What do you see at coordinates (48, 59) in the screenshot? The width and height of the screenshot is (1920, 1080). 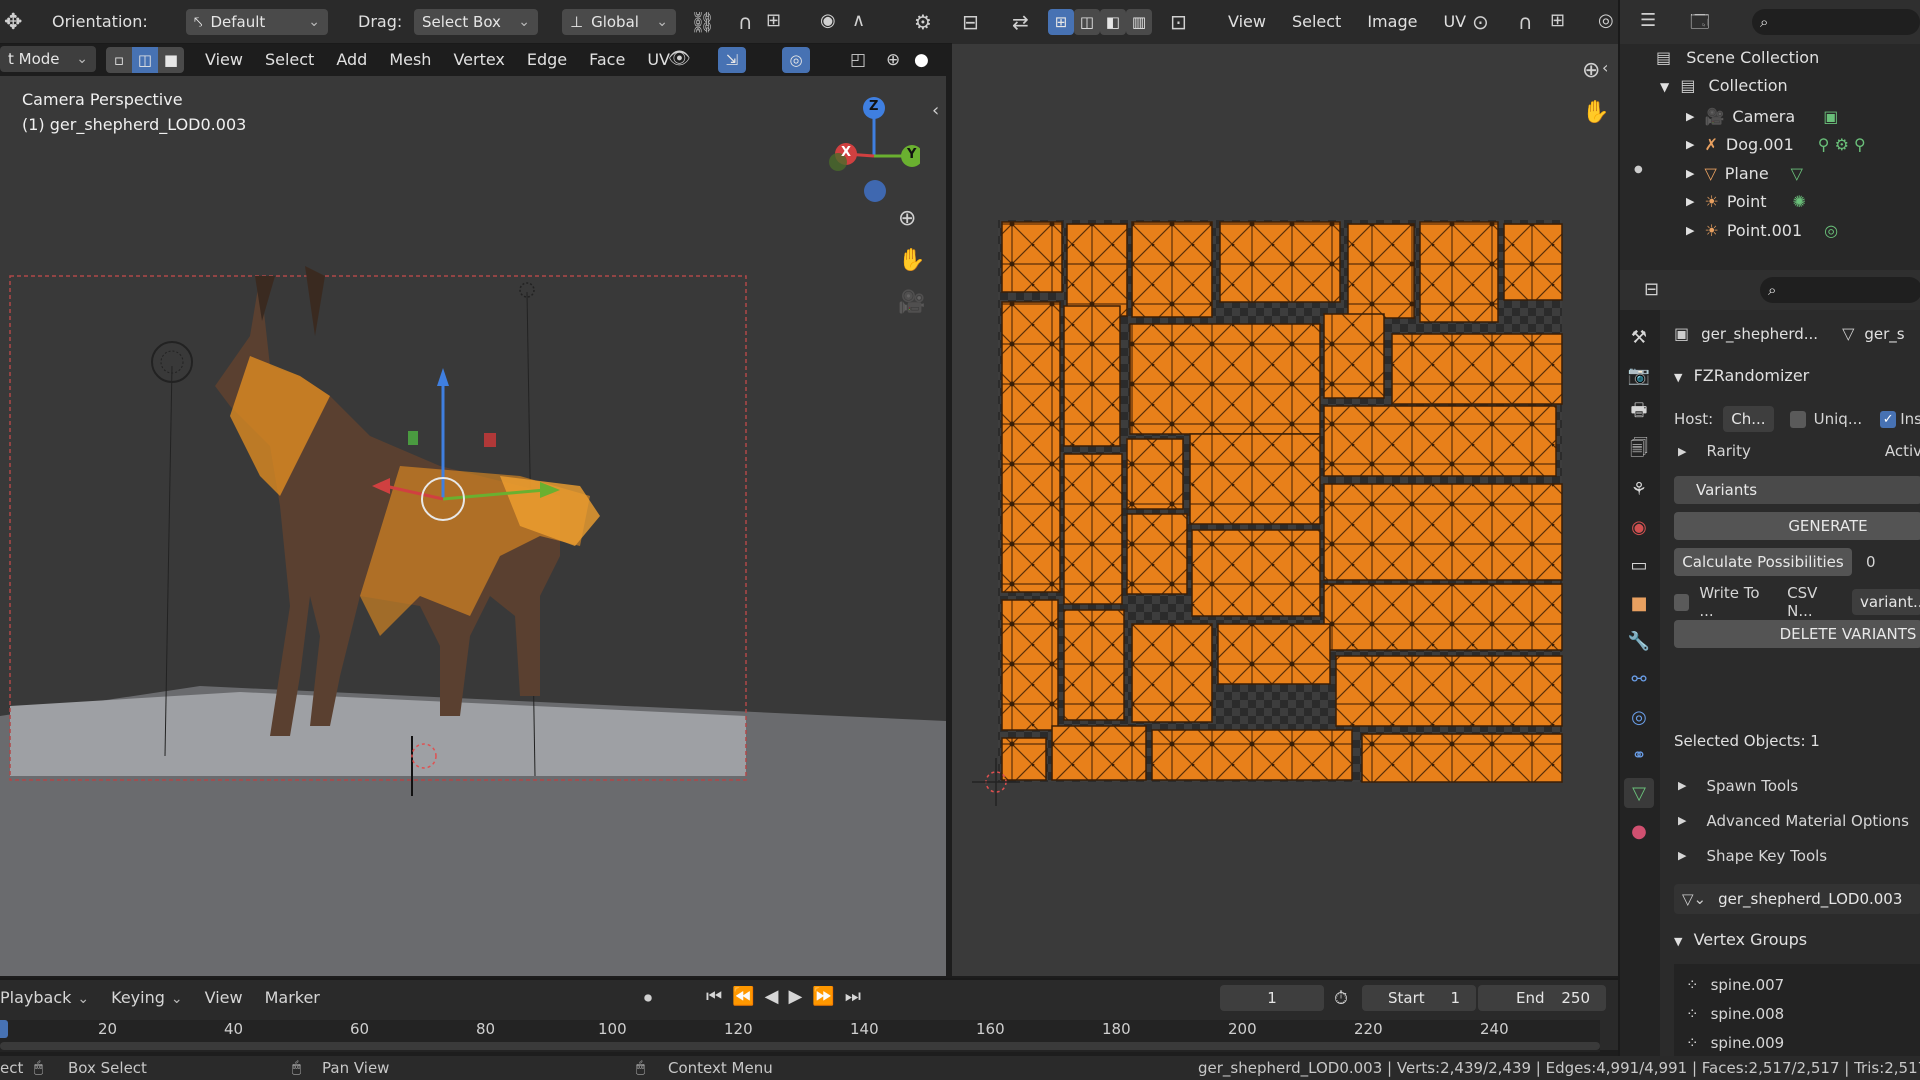 I see `mode-dropdown: t Mode` at bounding box center [48, 59].